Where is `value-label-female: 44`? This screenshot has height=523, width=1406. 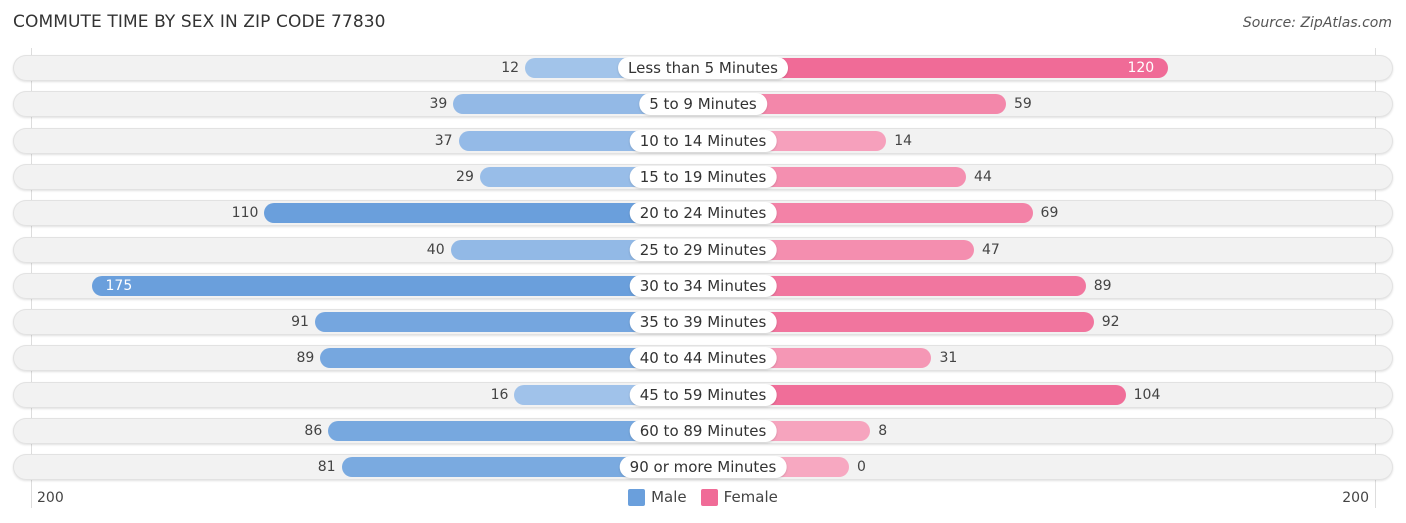
value-label-female: 44 is located at coordinates (983, 176).